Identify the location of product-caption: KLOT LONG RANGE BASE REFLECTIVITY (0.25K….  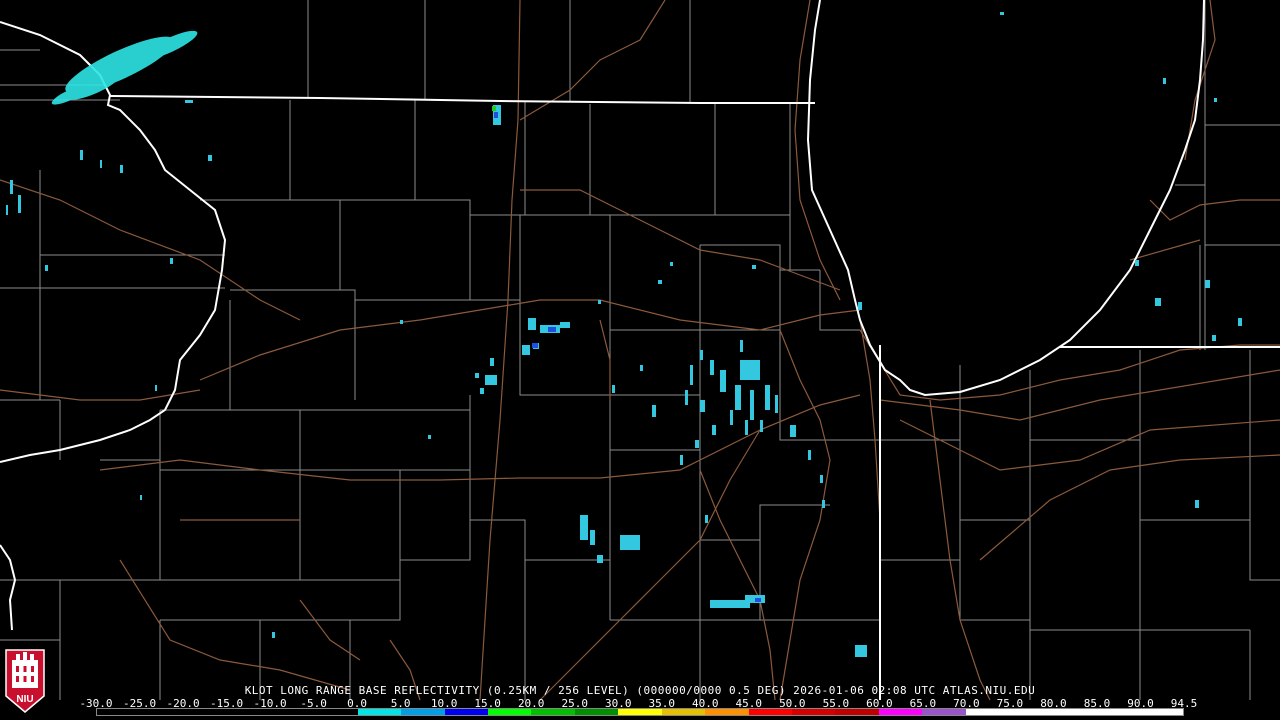
(640, 690).